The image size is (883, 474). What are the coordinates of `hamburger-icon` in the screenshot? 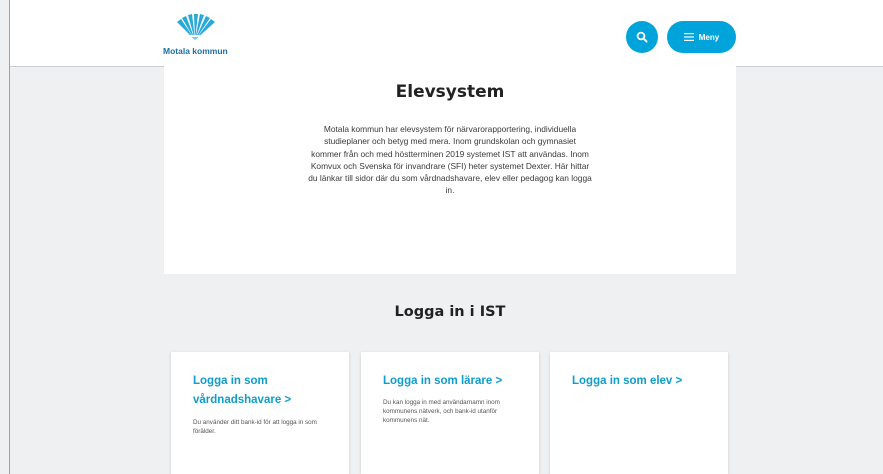 It's located at (688, 37).